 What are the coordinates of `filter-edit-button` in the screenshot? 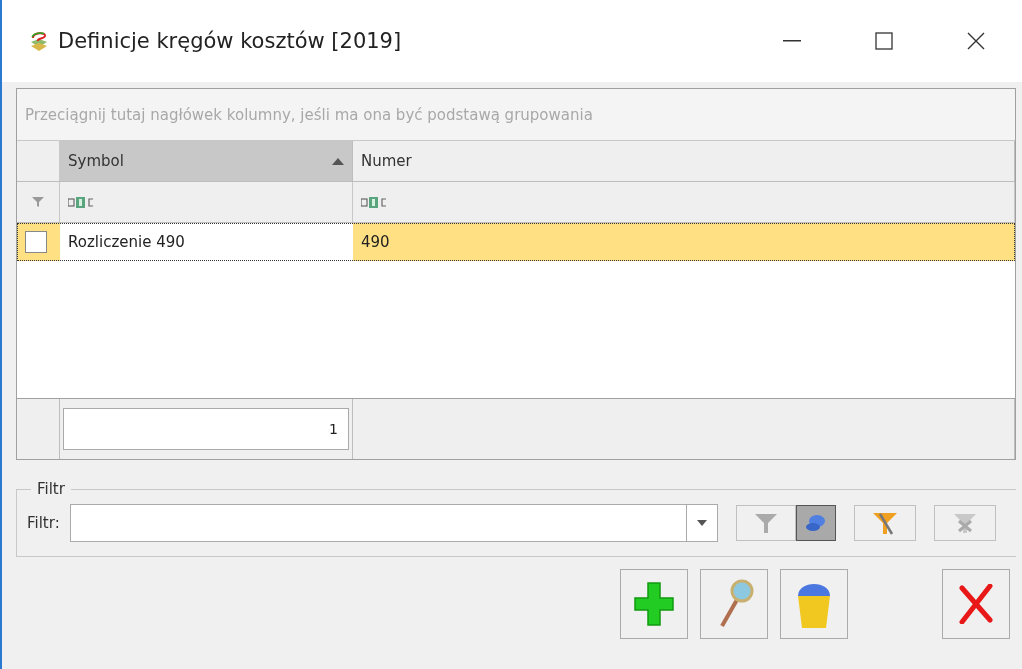 It's located at (884, 523).